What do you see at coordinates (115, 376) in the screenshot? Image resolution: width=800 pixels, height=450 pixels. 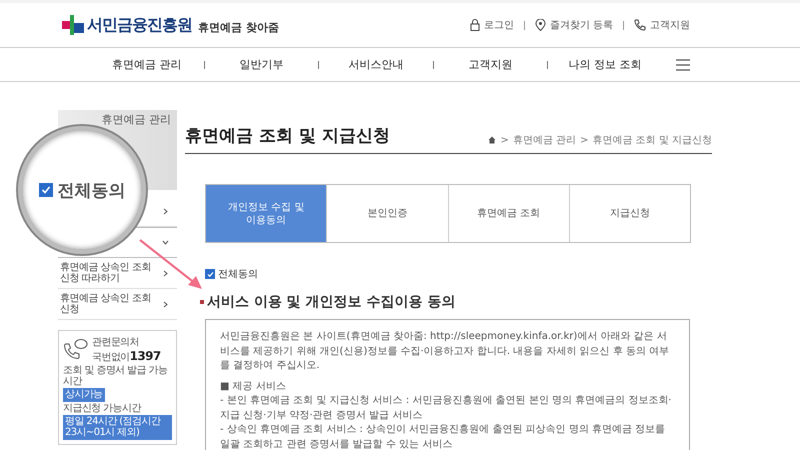 I see `hours-label: 조회 및 증명서 발급 가능시간` at bounding box center [115, 376].